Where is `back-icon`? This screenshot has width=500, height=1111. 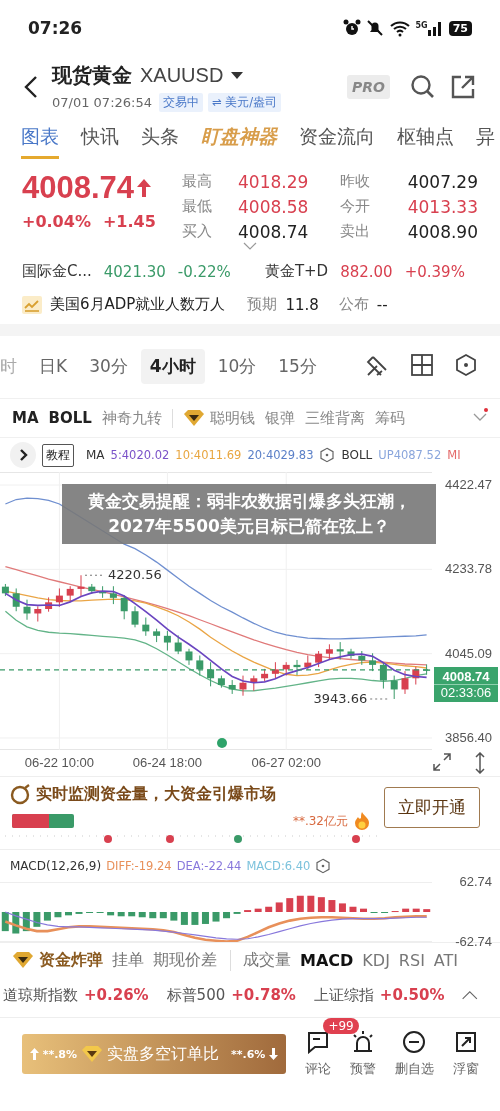
back-icon is located at coordinates (31, 87).